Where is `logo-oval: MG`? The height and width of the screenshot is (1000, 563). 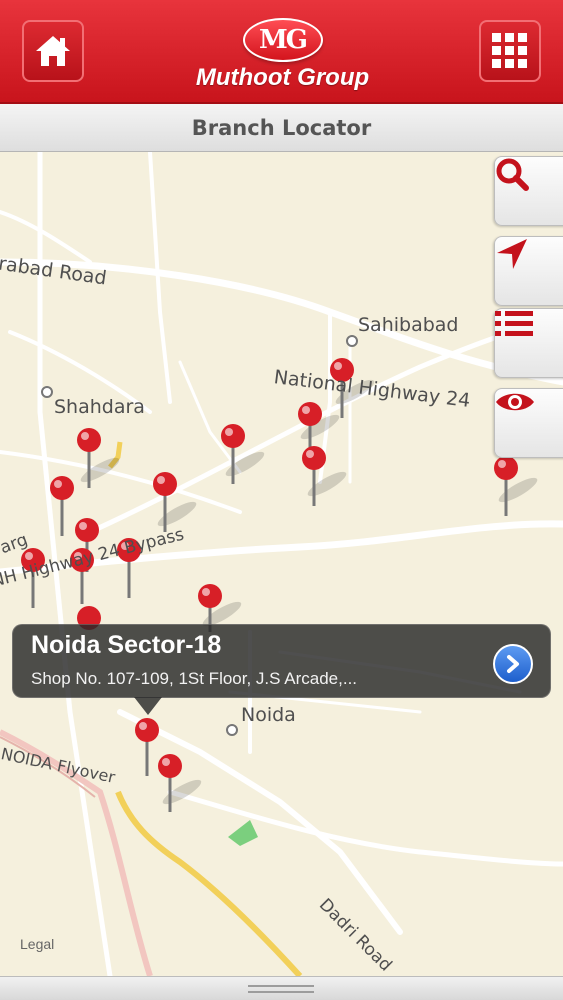 logo-oval: MG is located at coordinates (282, 40).